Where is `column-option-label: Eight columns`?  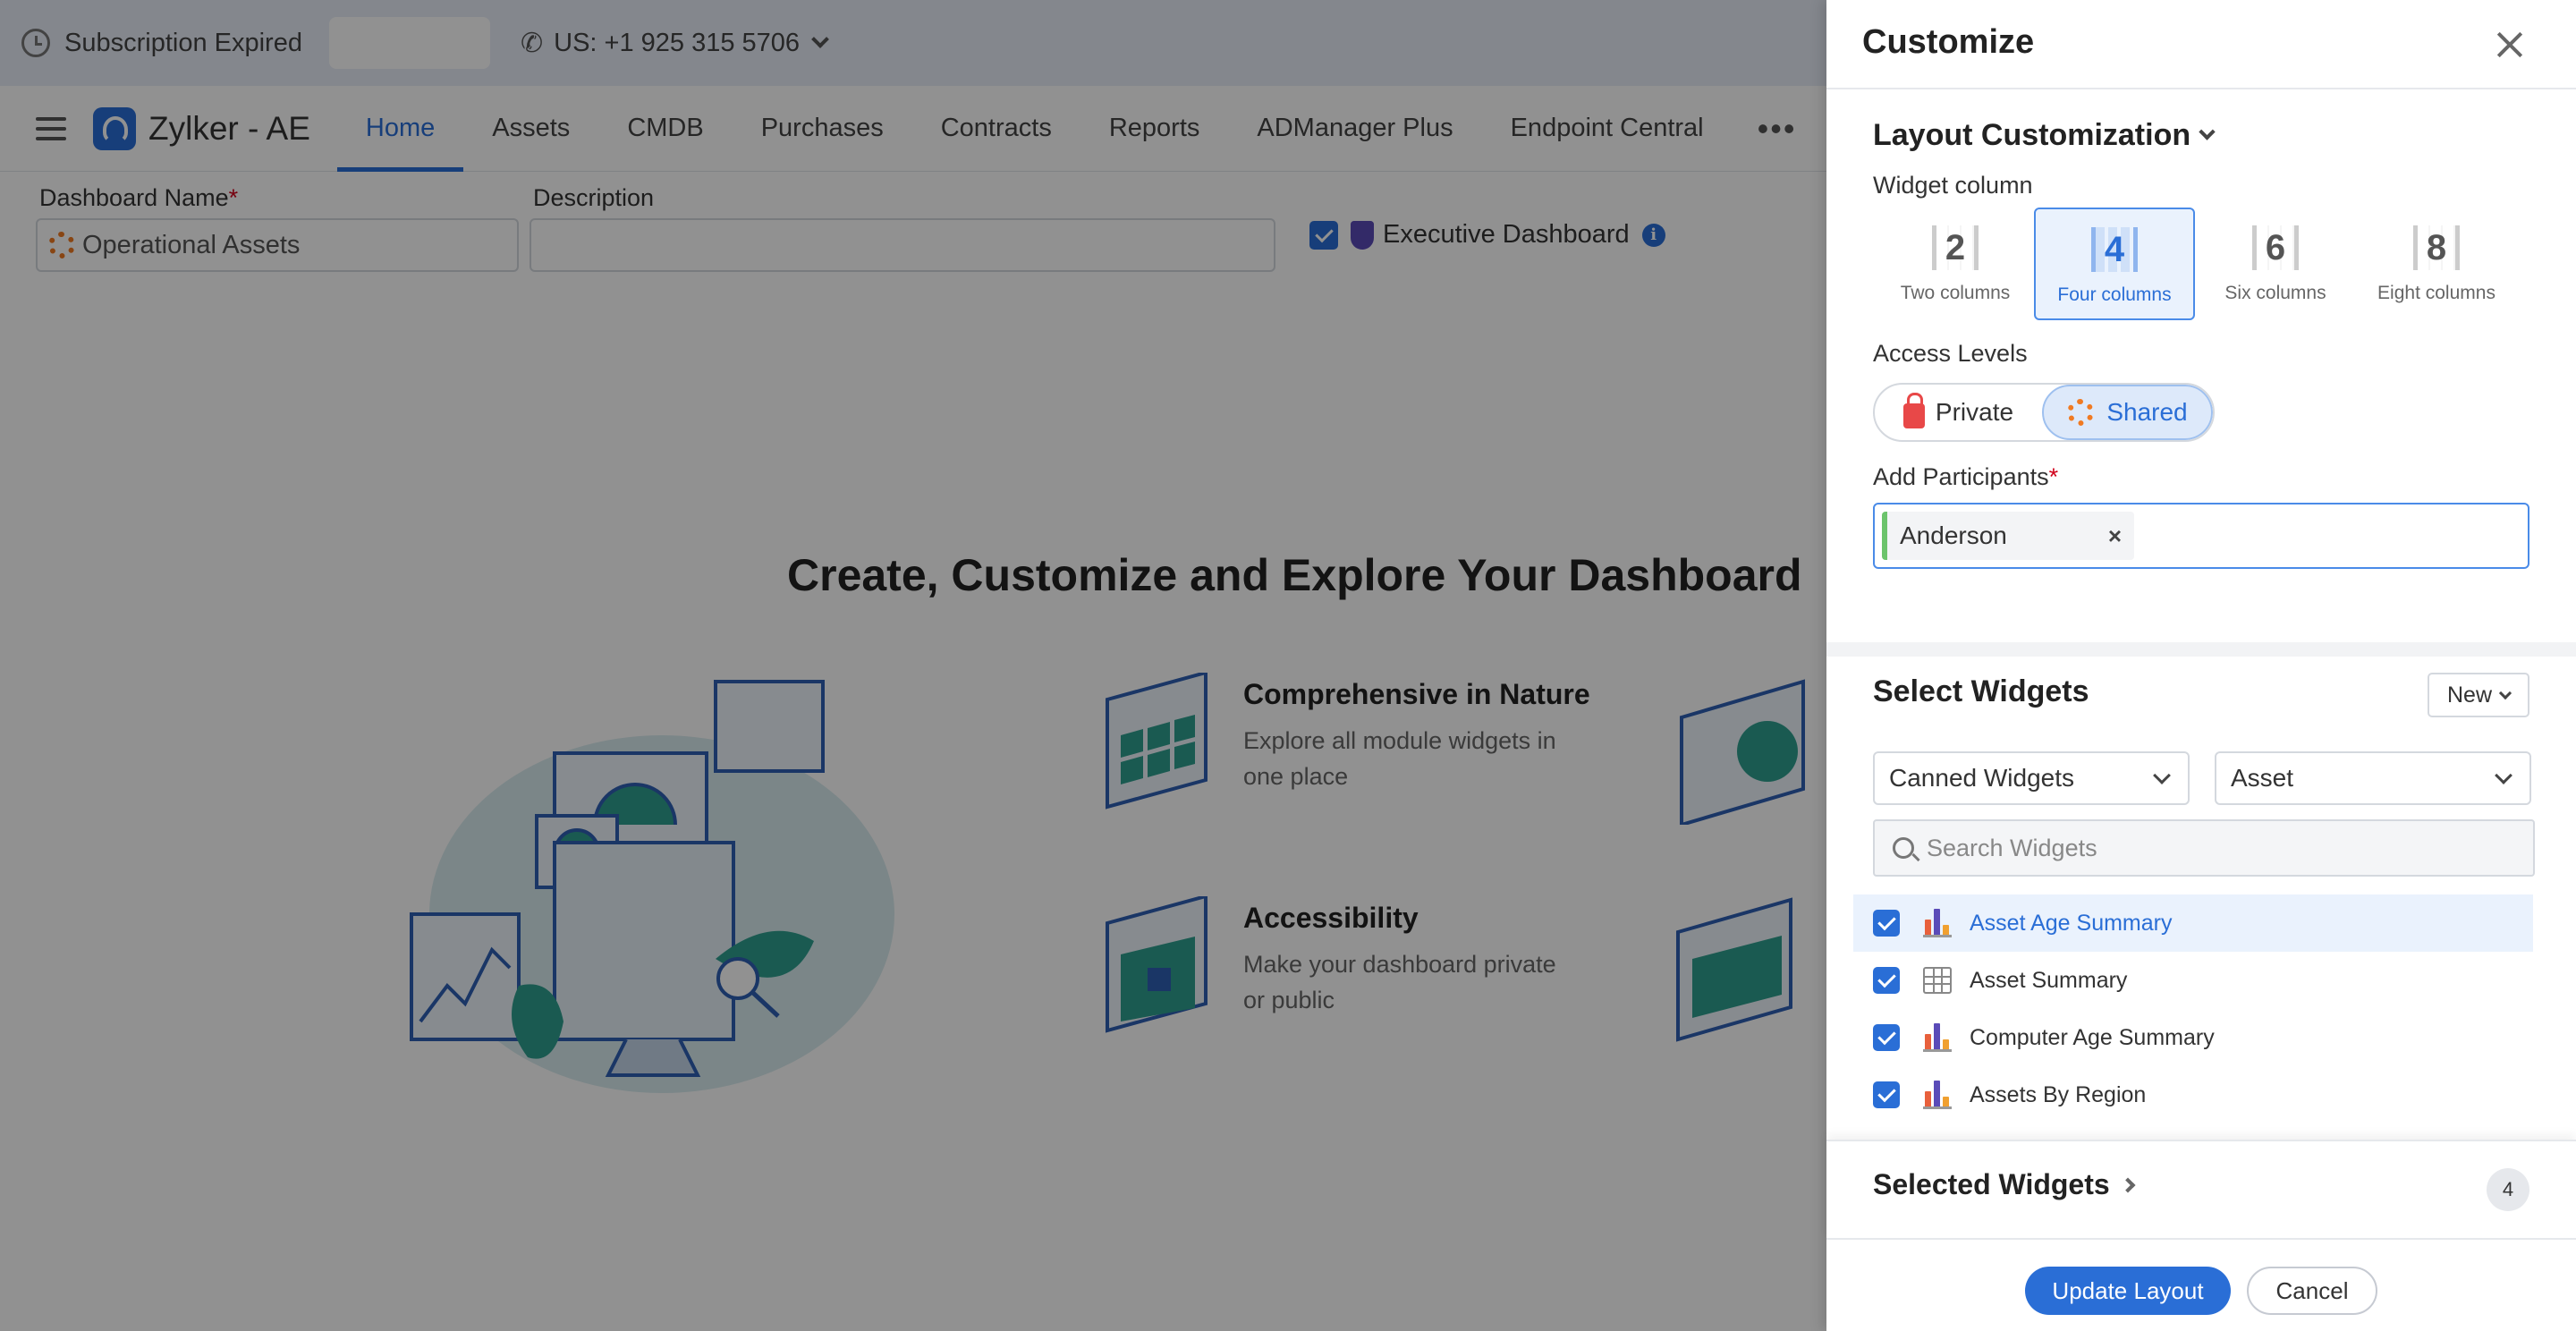 column-option-label: Eight columns is located at coordinates (2436, 293).